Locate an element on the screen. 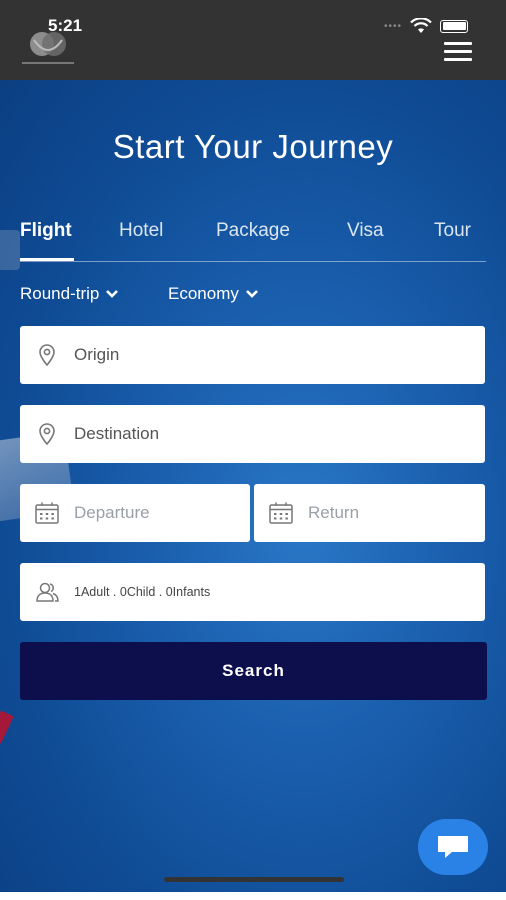 This screenshot has width=506, height=900. signal-dots: •••• is located at coordinates (392, 26).